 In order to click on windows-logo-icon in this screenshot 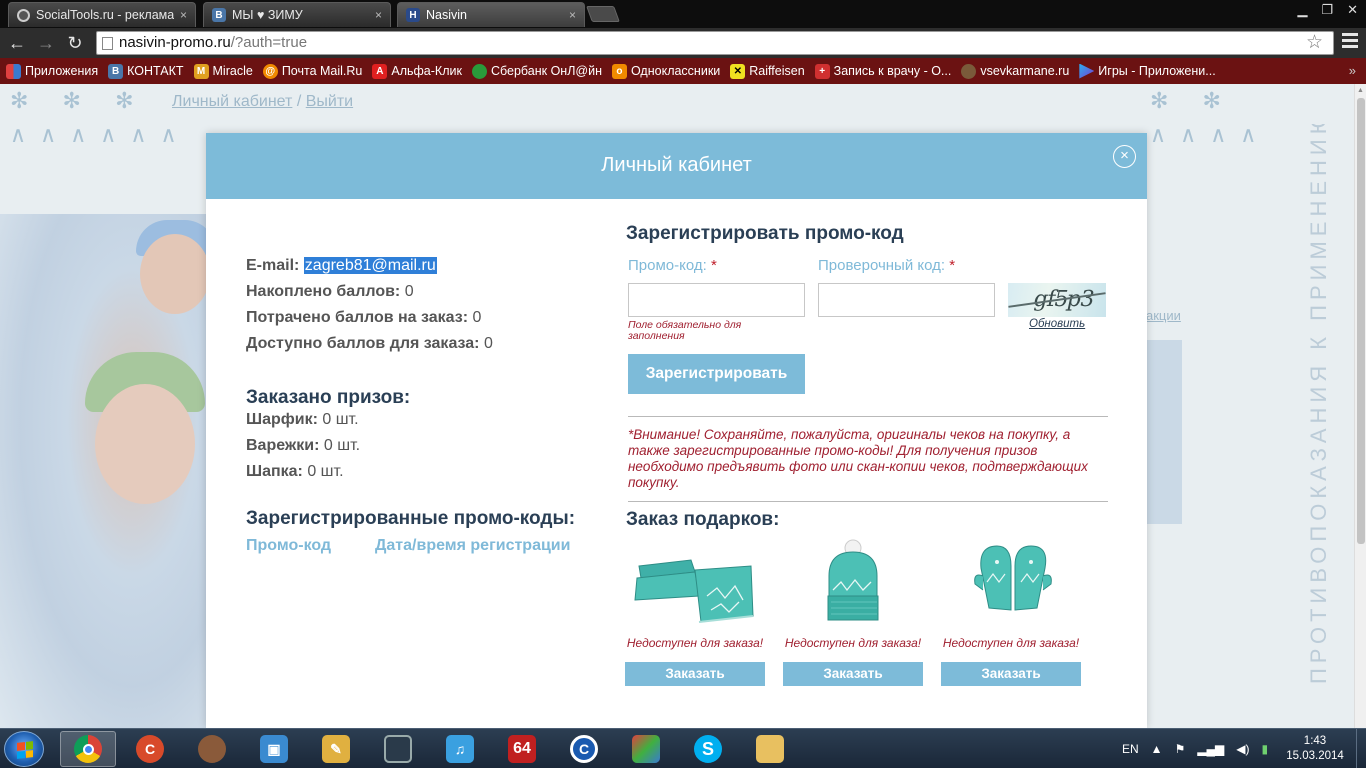, I will do `click(25, 750)`.